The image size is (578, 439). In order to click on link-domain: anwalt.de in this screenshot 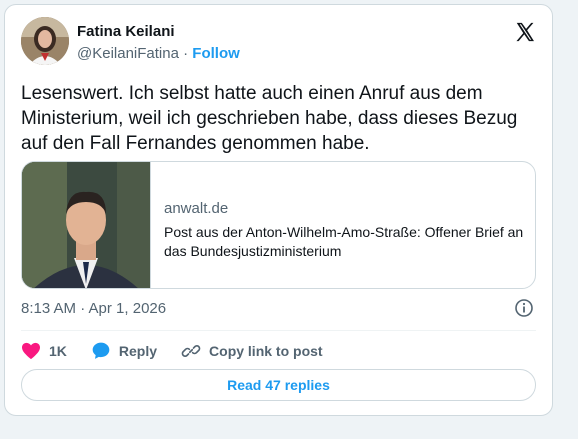, I will do `click(196, 208)`.